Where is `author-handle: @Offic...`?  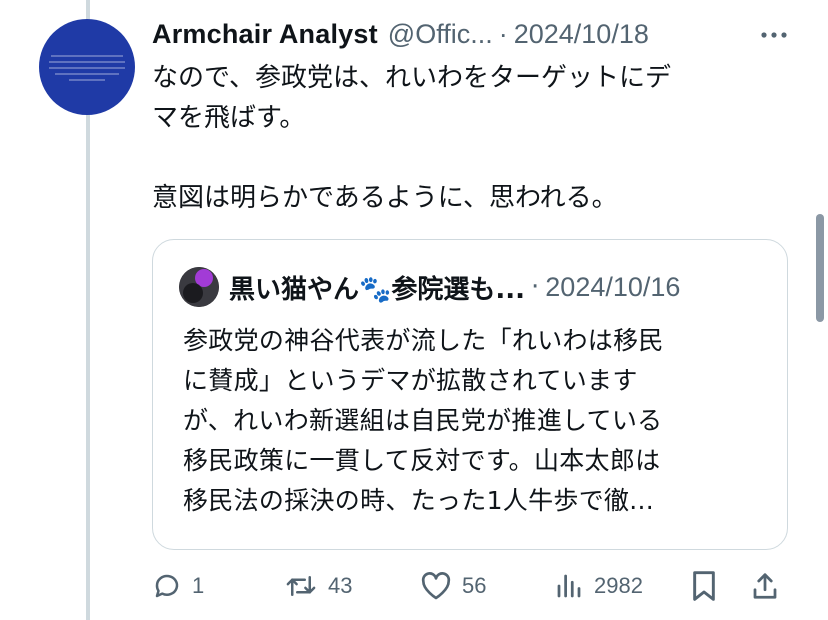 author-handle: @Offic... is located at coordinates (440, 34).